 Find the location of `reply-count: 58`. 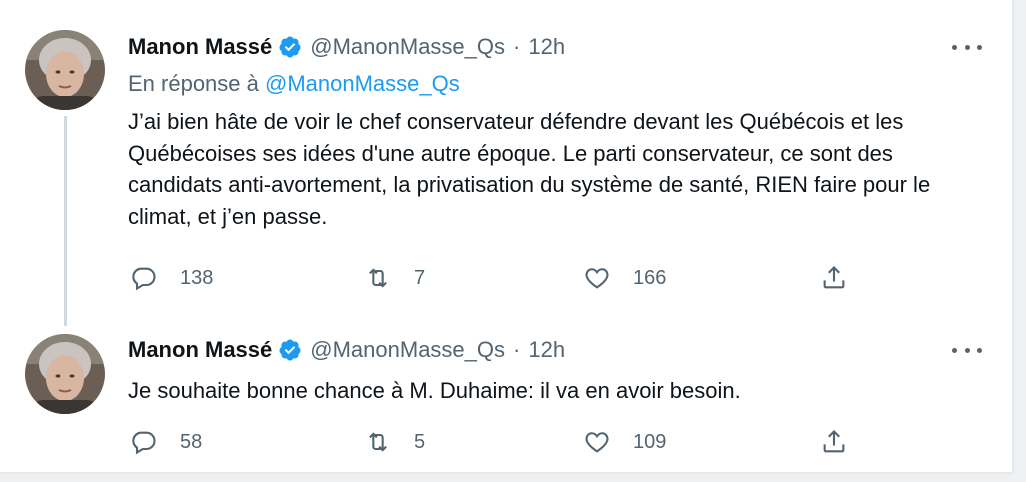

reply-count: 58 is located at coordinates (191, 441).